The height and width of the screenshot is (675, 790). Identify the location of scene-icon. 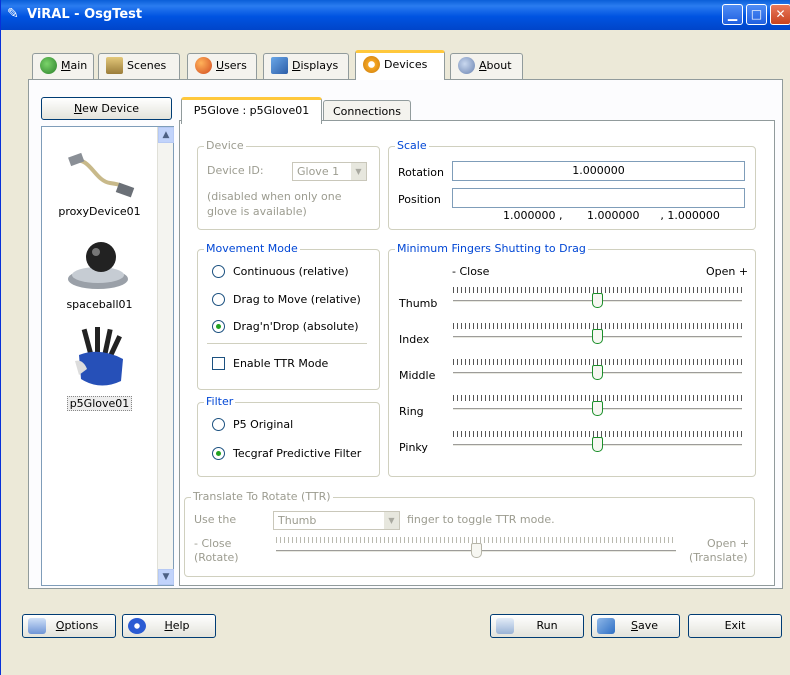
(114, 65).